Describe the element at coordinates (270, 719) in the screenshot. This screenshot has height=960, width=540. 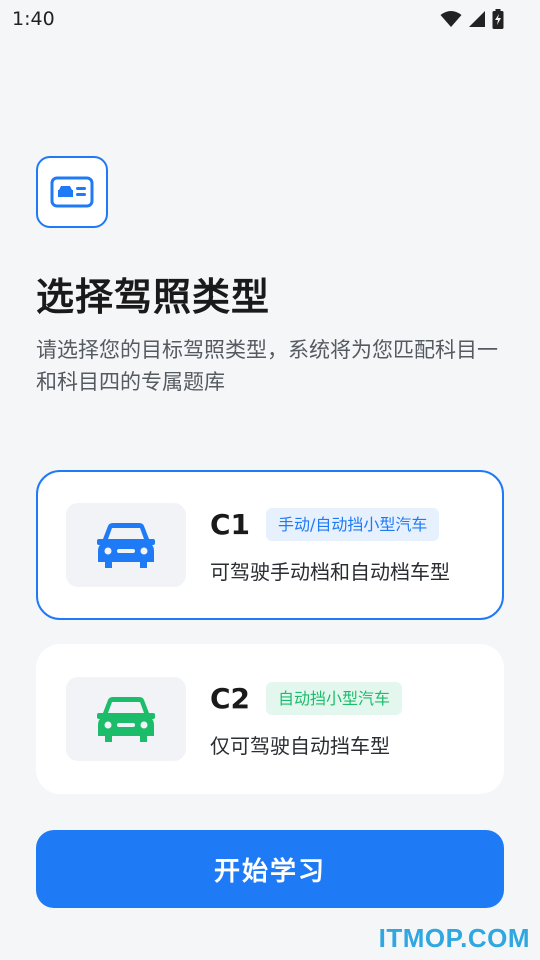
I see `license-option-c2: C2 自动挡小型汽车 仅可驾驶自动挡车型` at that location.